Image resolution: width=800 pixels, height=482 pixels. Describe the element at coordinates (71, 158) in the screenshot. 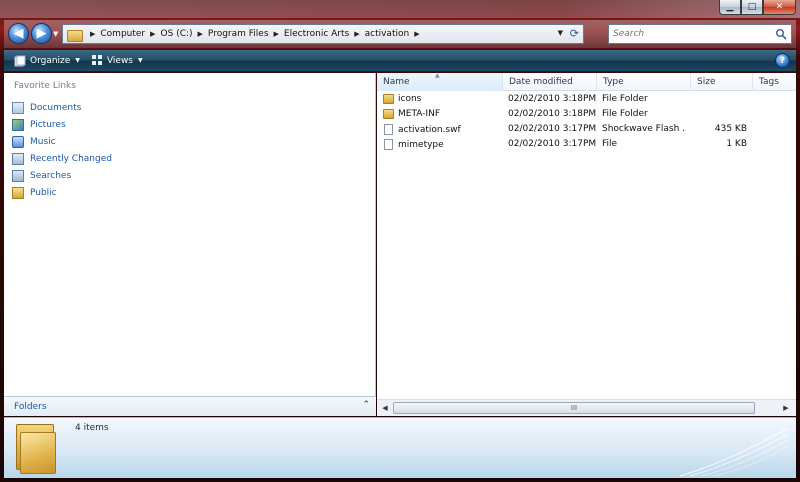

I see `favorite-link-label: Recently Changed` at that location.